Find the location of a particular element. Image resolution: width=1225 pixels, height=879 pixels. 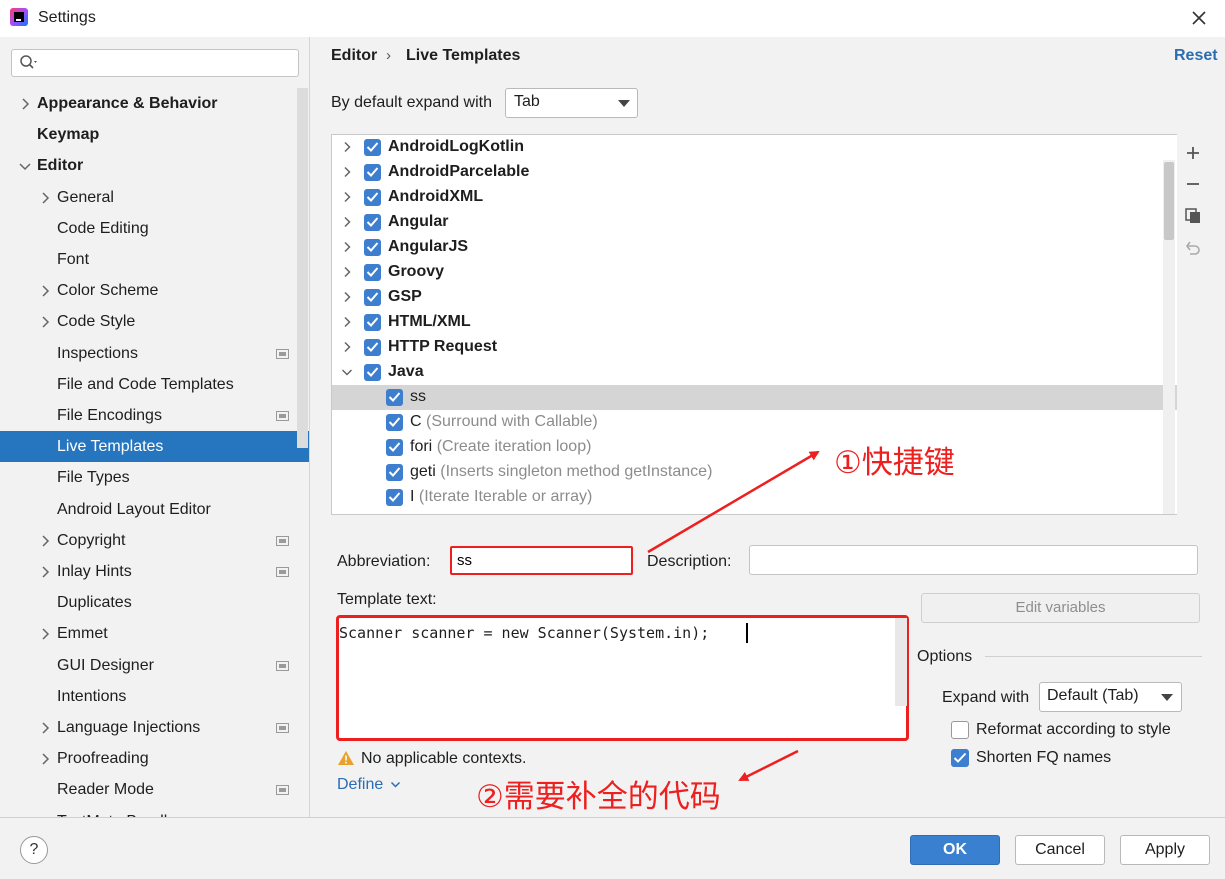

search-box is located at coordinates (155, 63).